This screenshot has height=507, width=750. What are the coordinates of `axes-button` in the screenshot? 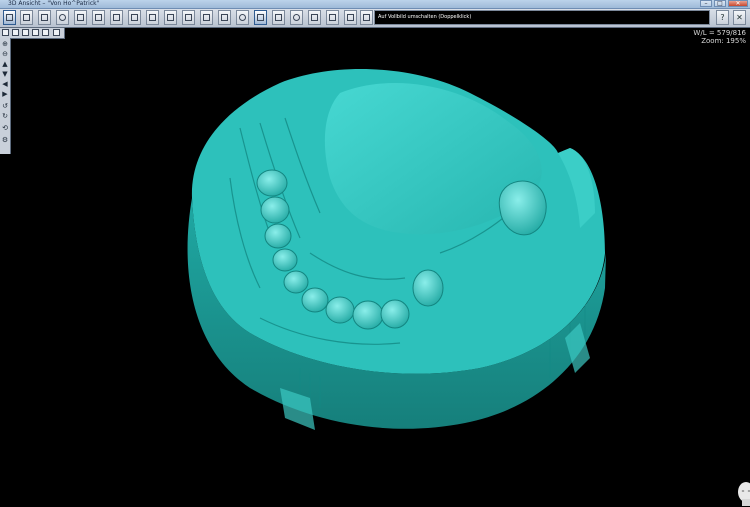 It's located at (242, 17).